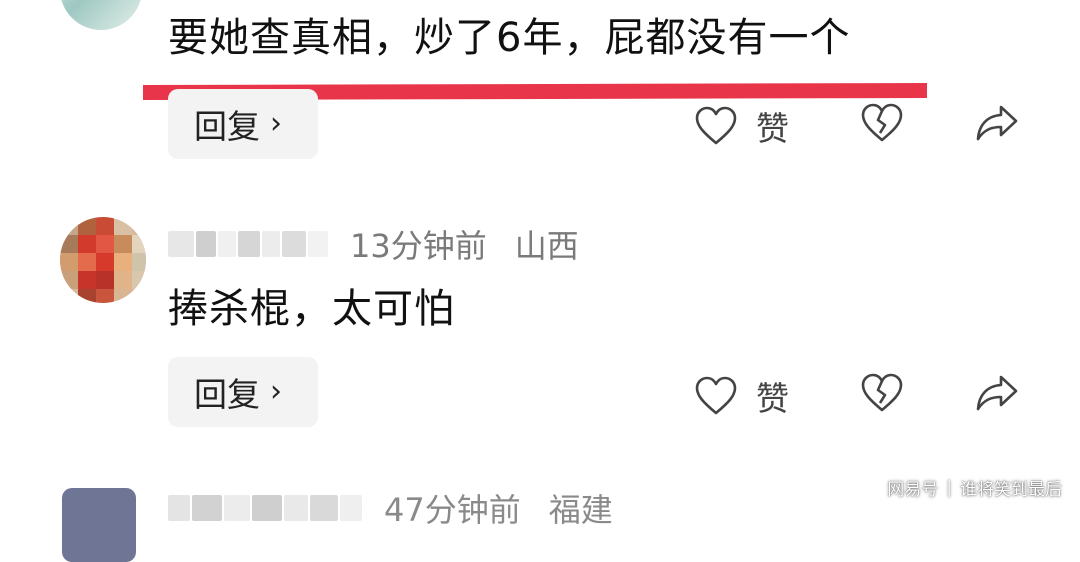 Image resolution: width=1080 pixels, height=562 pixels. I want to click on comment-text: 要她查真相，炒了6年，屁都没有一个, so click(509, 38).